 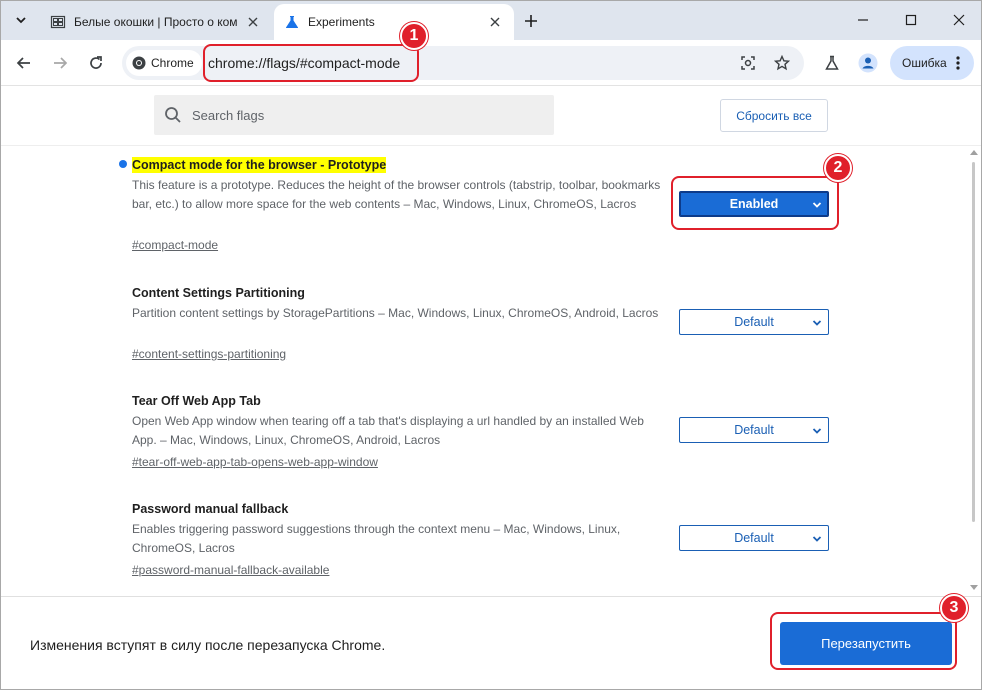 What do you see at coordinates (958, 63) in the screenshot?
I see `more-menu-icon` at bounding box center [958, 63].